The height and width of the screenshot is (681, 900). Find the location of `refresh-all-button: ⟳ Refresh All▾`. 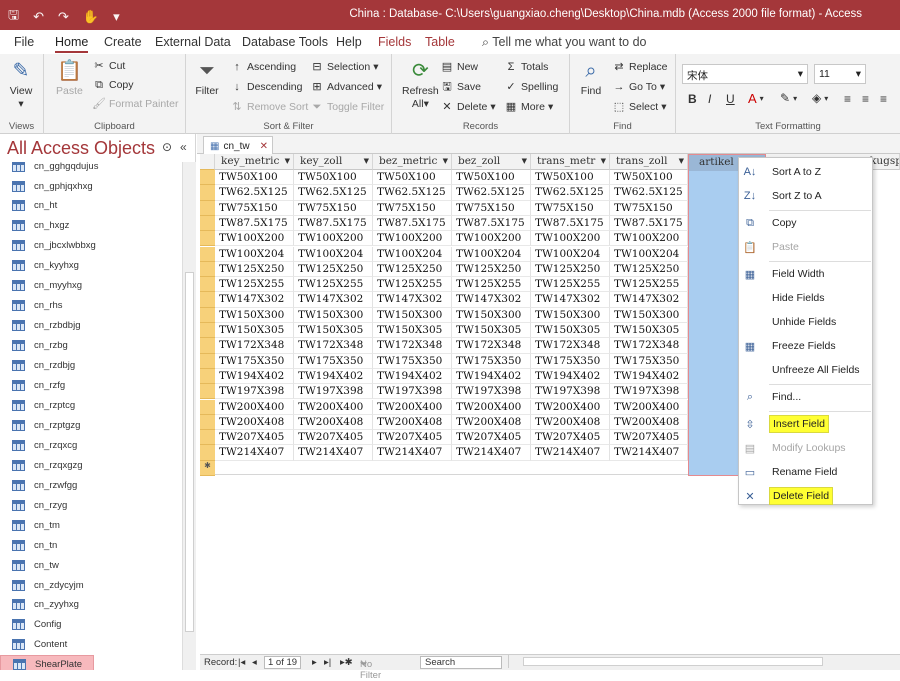

refresh-all-button: ⟳ Refresh All▾ is located at coordinates (420, 84).